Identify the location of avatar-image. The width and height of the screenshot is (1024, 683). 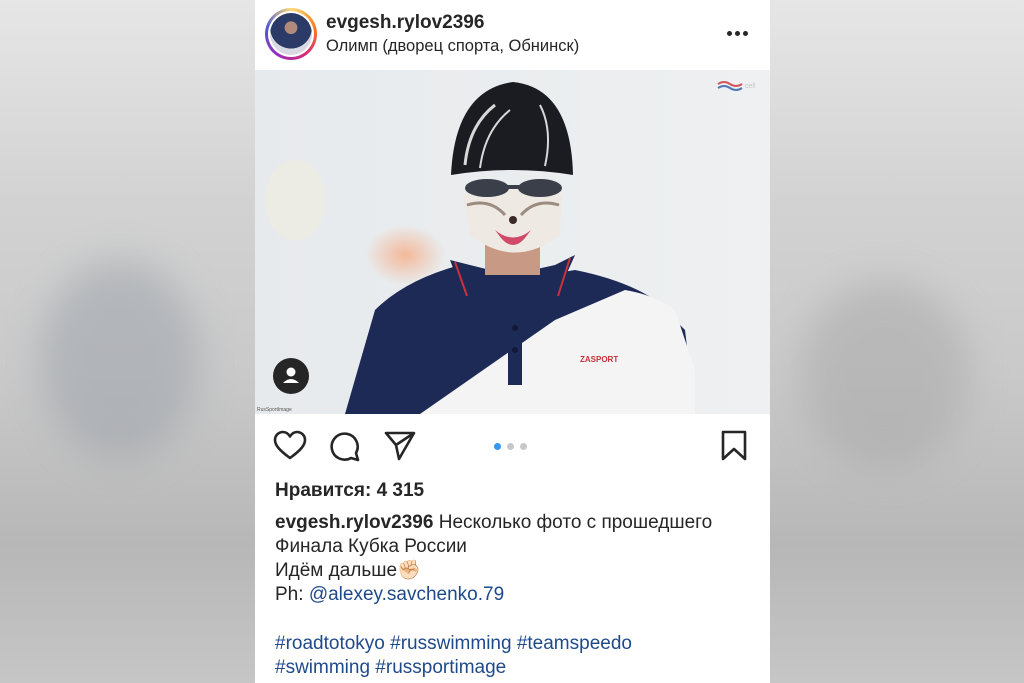
(291, 34).